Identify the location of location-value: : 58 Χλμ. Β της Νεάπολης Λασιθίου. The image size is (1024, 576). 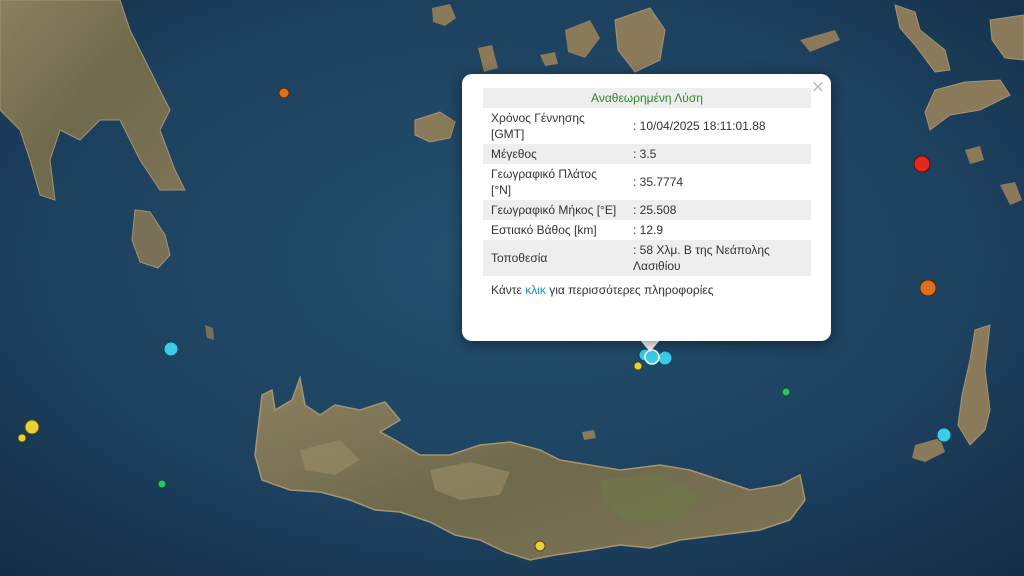
(718, 258).